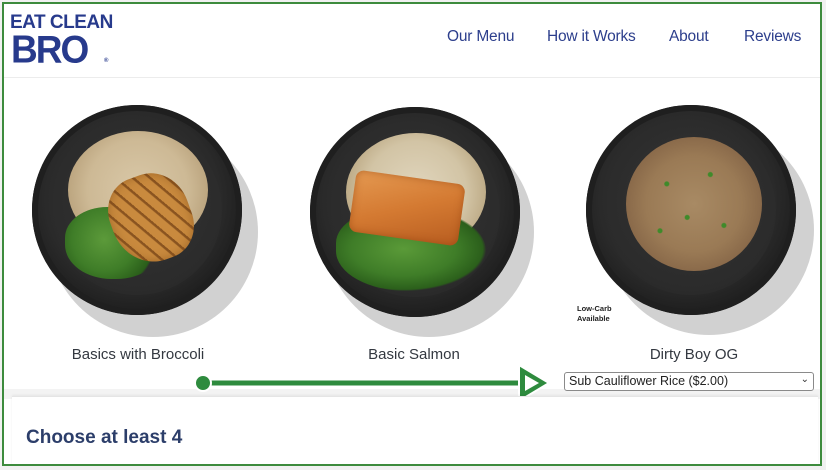 This screenshot has height=470, width=826. I want to click on chevron-down-icon: ⌄, so click(804, 379).